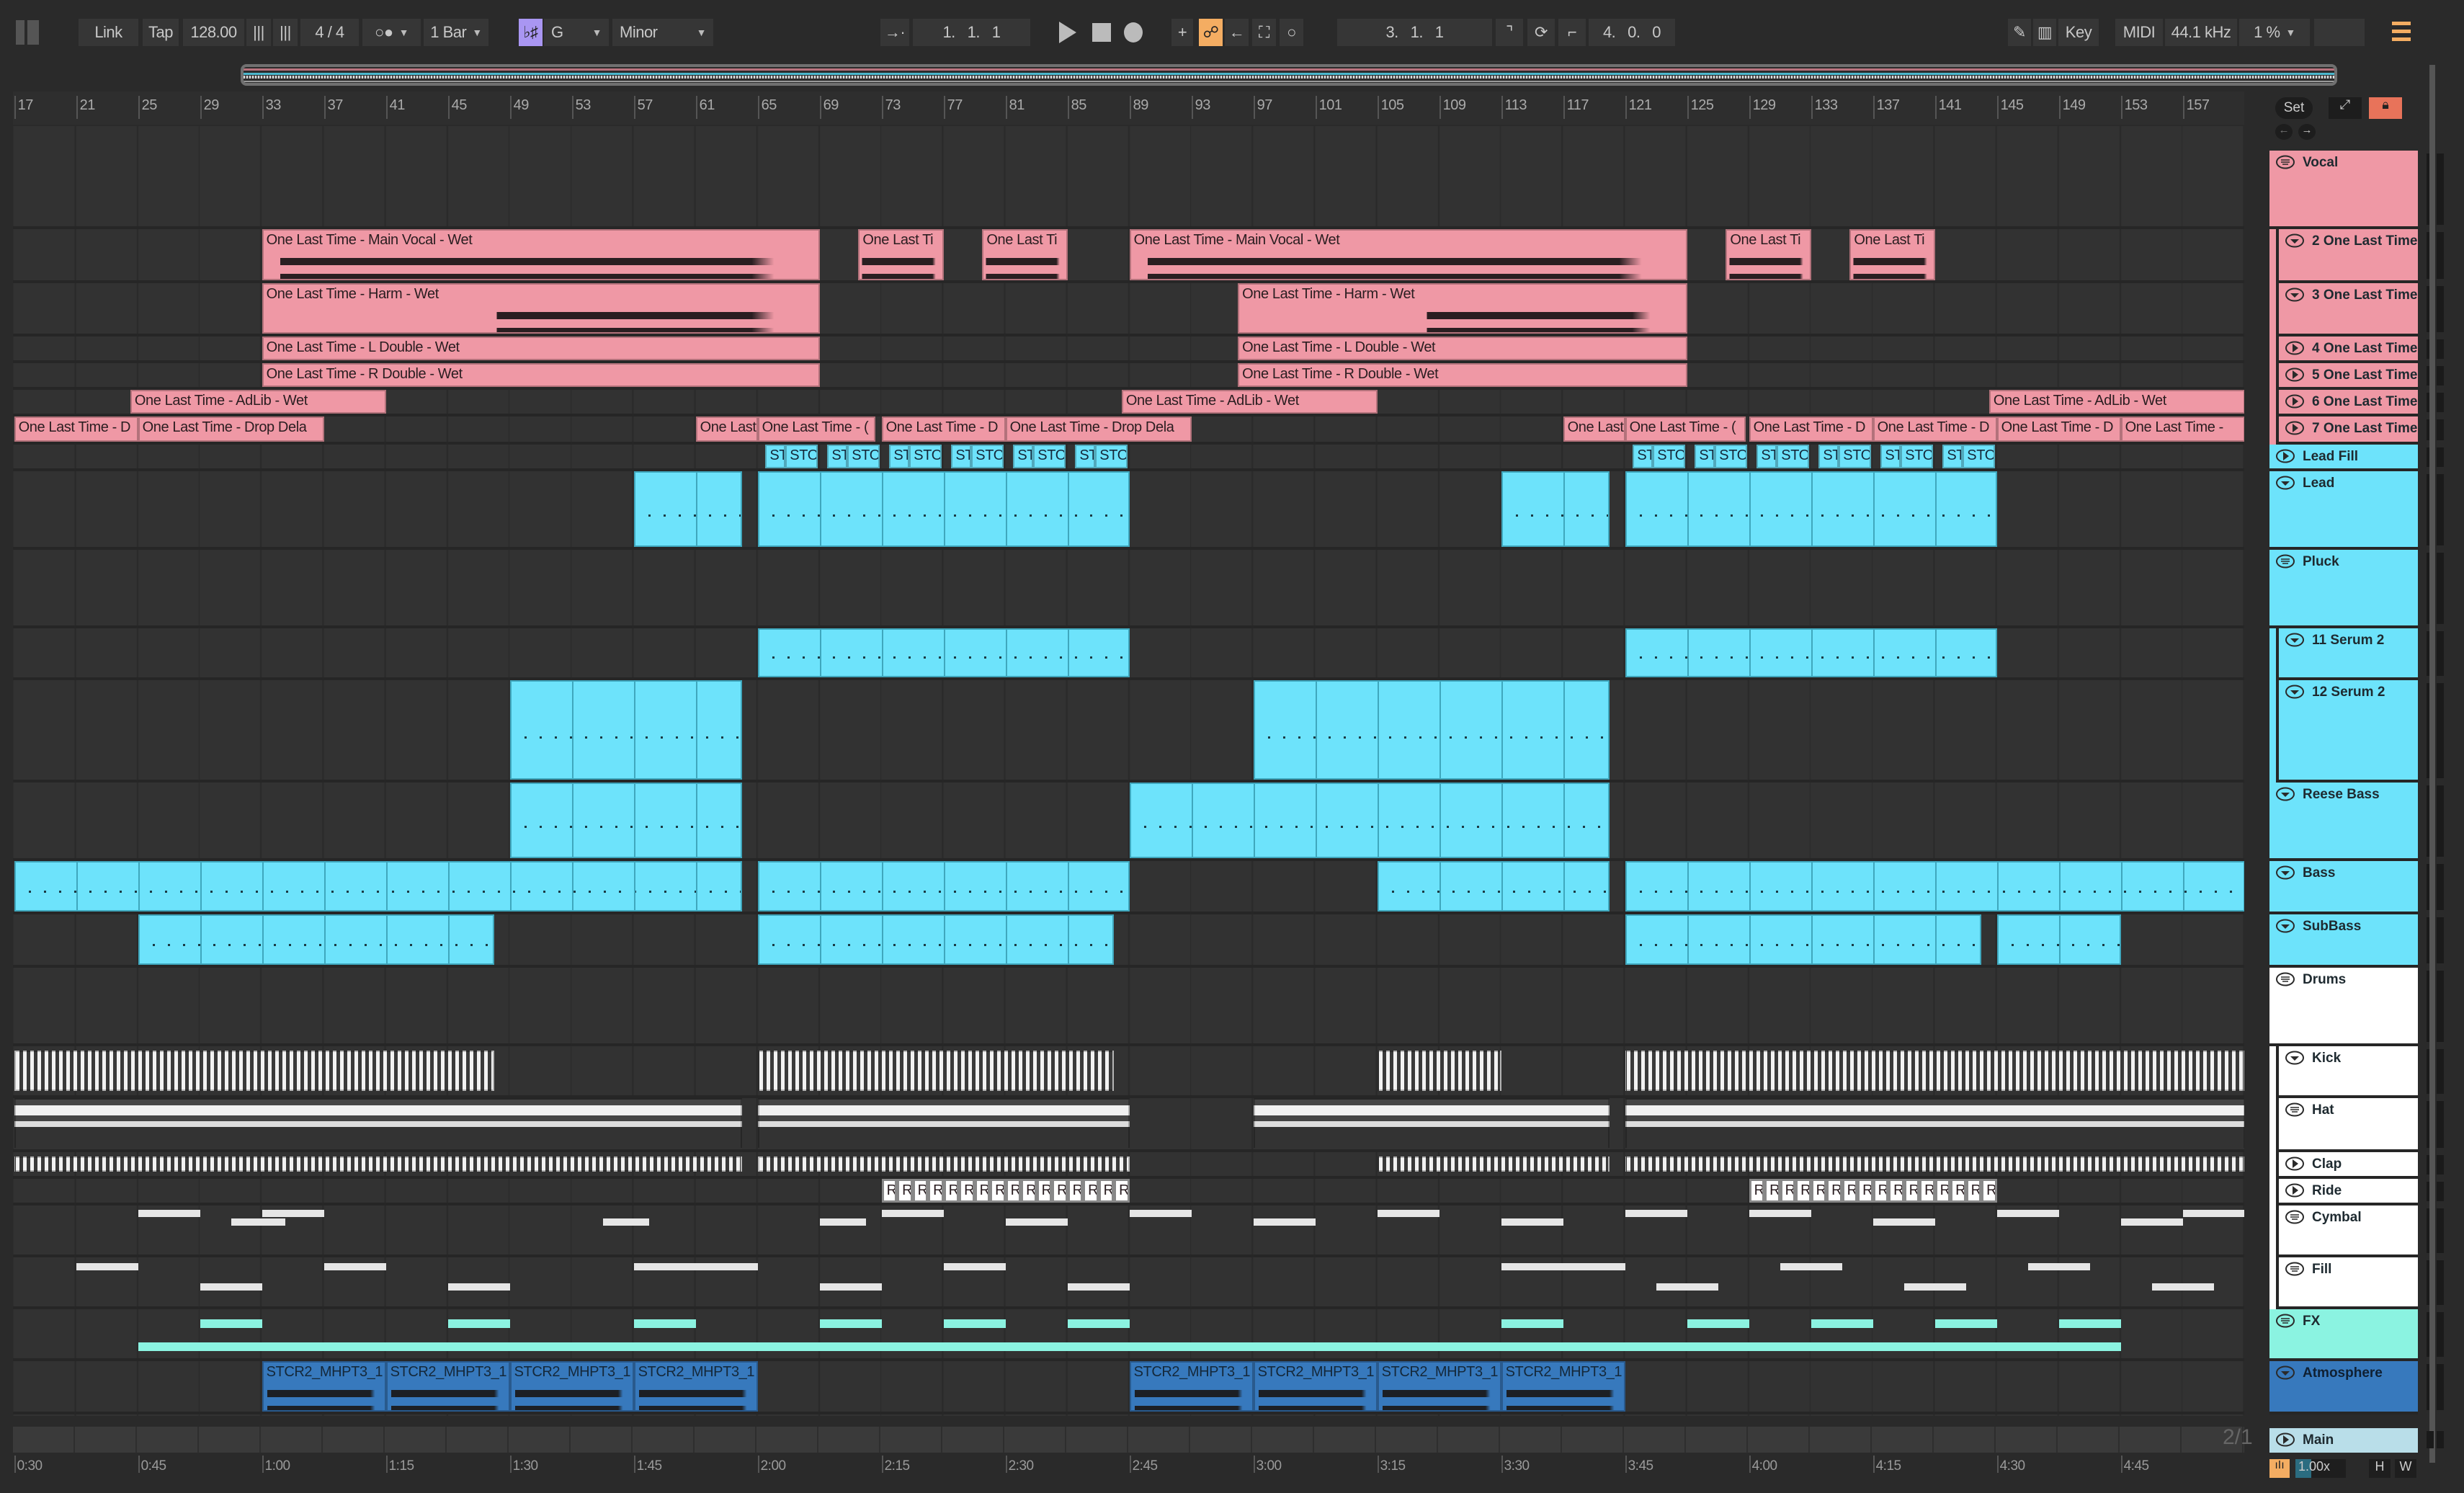 The width and height of the screenshot is (2464, 1493). I want to click on clip: One Last Ti, so click(1768, 254).